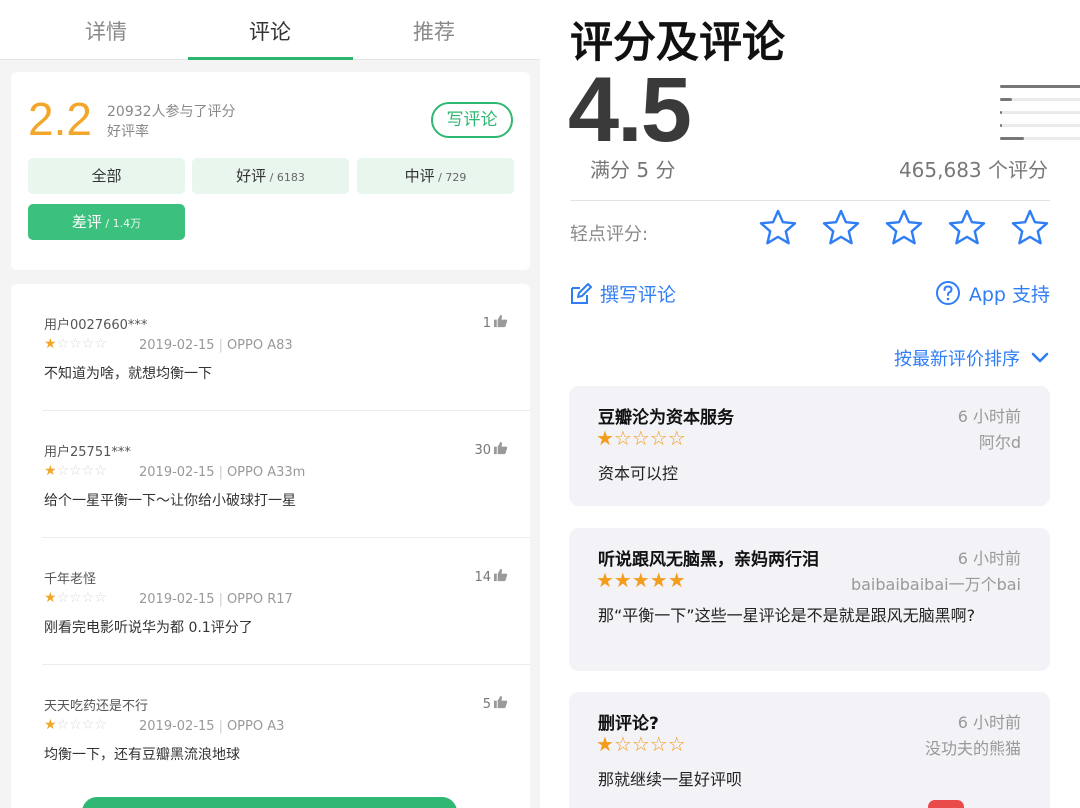 This screenshot has height=808, width=1080. Describe the element at coordinates (128, 374) in the screenshot. I see `review-text: 不知道为啥，就想均衡一下` at that location.